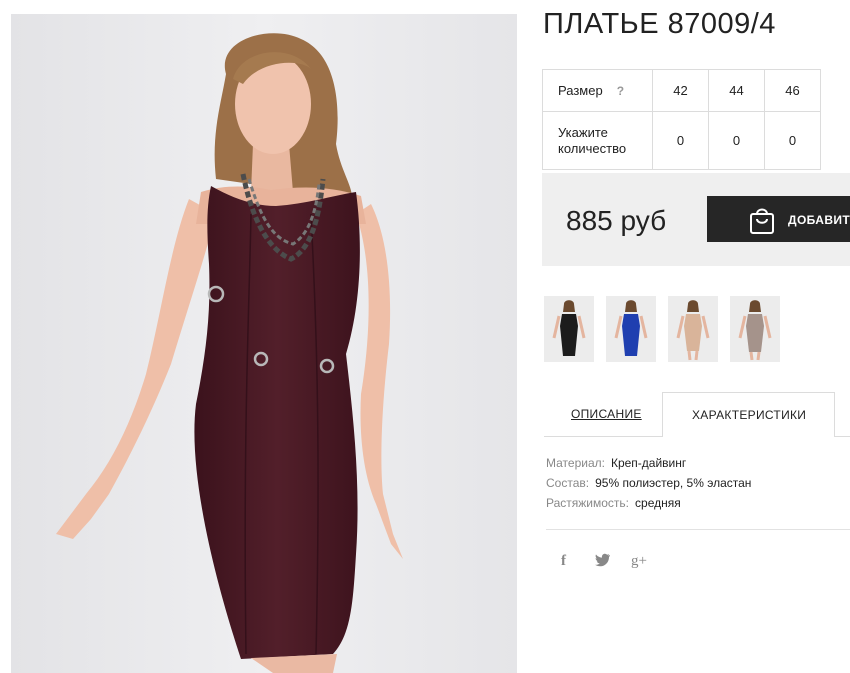 The image size is (850, 673). Describe the element at coordinates (673, 483) in the screenshot. I see `spec-value: 95% полиэстер, 5% эластан` at that location.